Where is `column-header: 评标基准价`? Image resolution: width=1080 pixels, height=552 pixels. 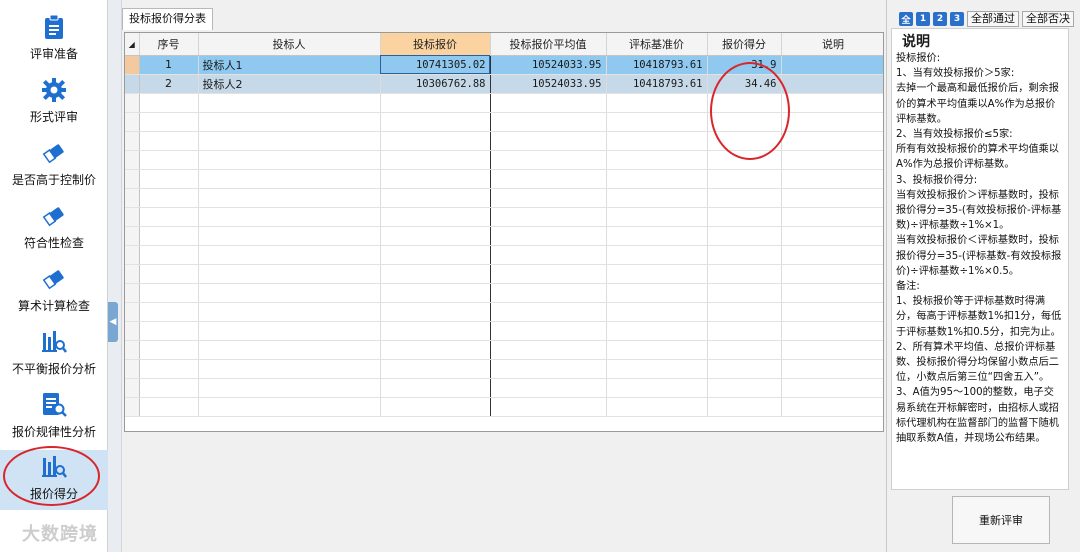 column-header: 评标基准价 is located at coordinates (657, 44).